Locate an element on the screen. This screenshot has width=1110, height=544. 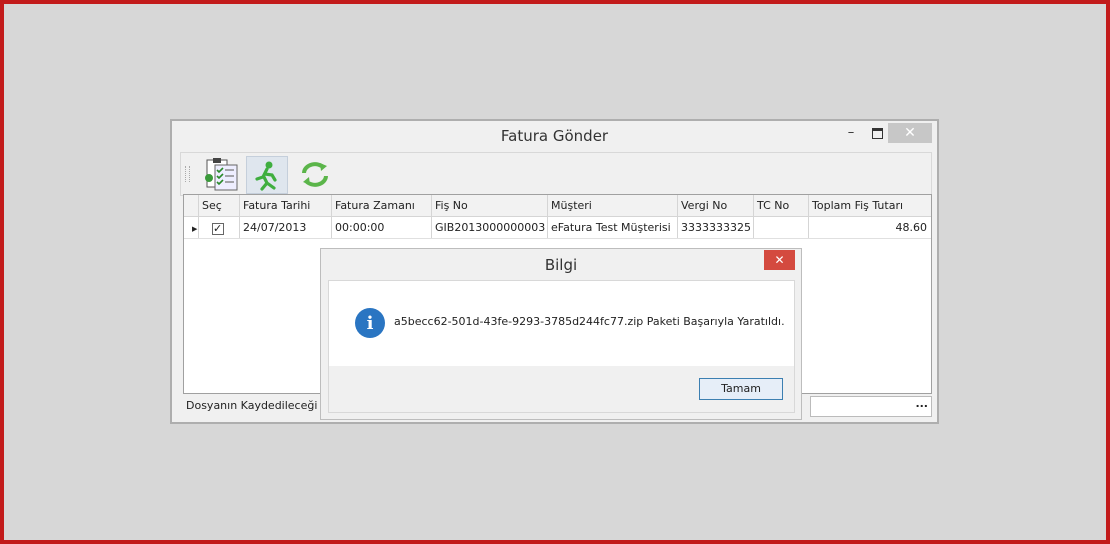
window-title: Fatura Gönder is located at coordinates (554, 136).